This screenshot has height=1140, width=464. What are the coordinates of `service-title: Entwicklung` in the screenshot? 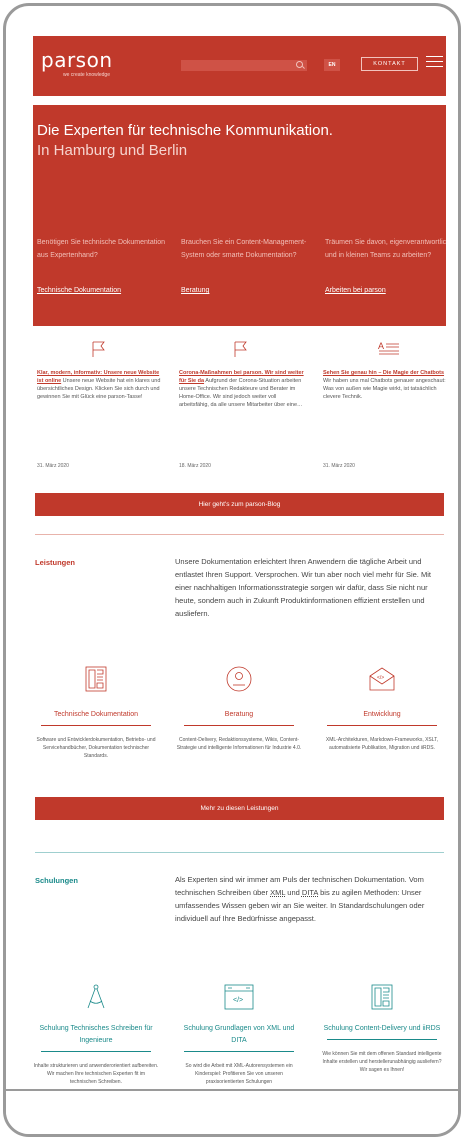 It's located at (382, 714).